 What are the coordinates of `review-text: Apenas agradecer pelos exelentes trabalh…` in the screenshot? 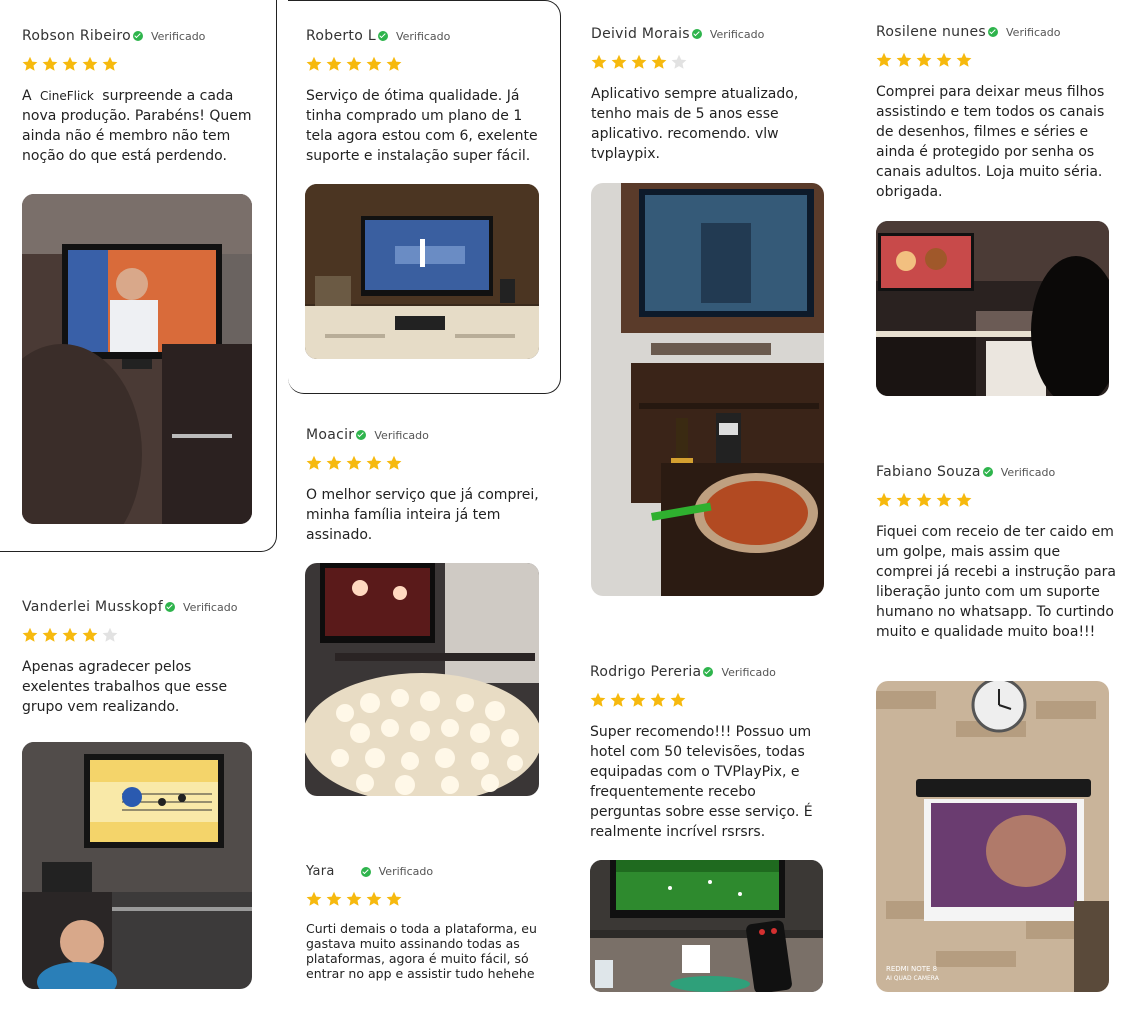 It's located at (125, 687).